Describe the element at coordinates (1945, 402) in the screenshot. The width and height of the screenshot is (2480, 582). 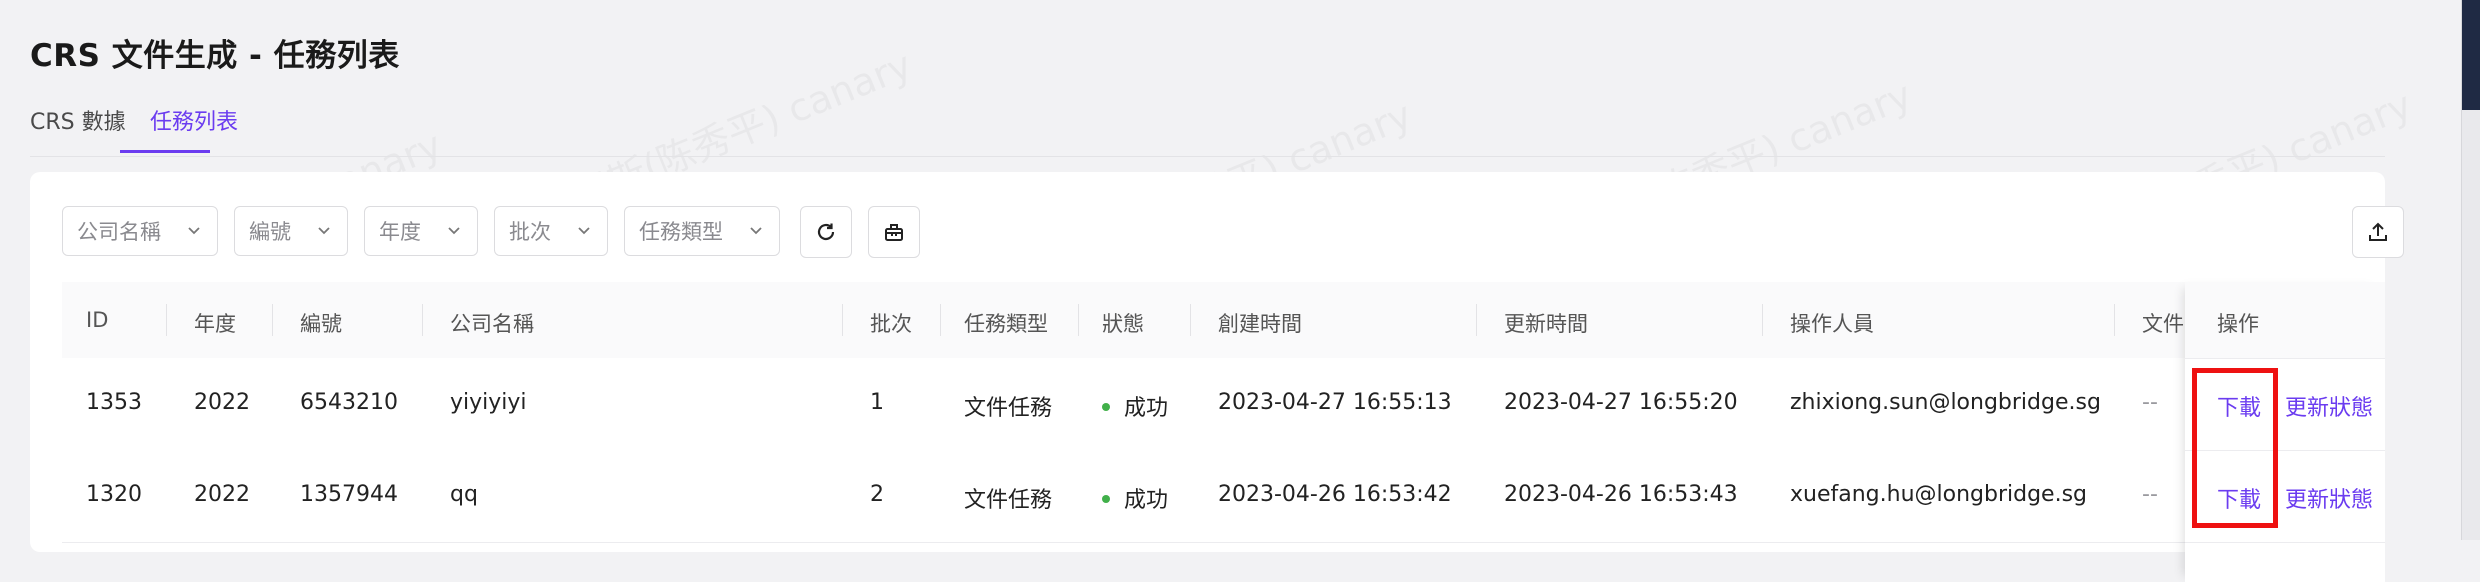
I see `cell-operator: zhixiong.sun@longbridge.sg` at that location.